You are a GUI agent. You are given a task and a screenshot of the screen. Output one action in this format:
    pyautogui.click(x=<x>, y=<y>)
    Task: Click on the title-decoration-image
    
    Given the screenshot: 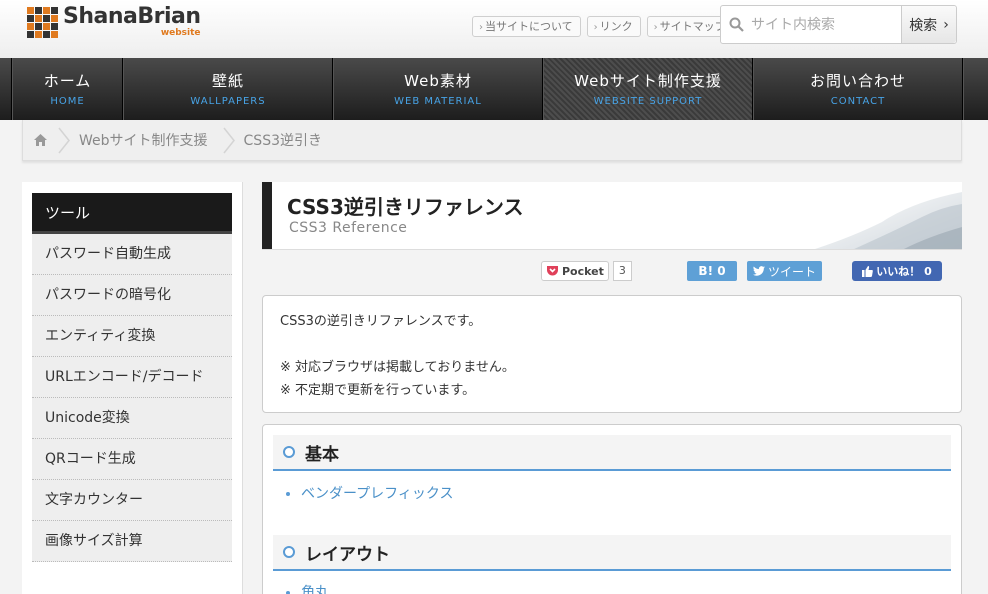 What is the action you would take?
    pyautogui.click(x=888, y=220)
    